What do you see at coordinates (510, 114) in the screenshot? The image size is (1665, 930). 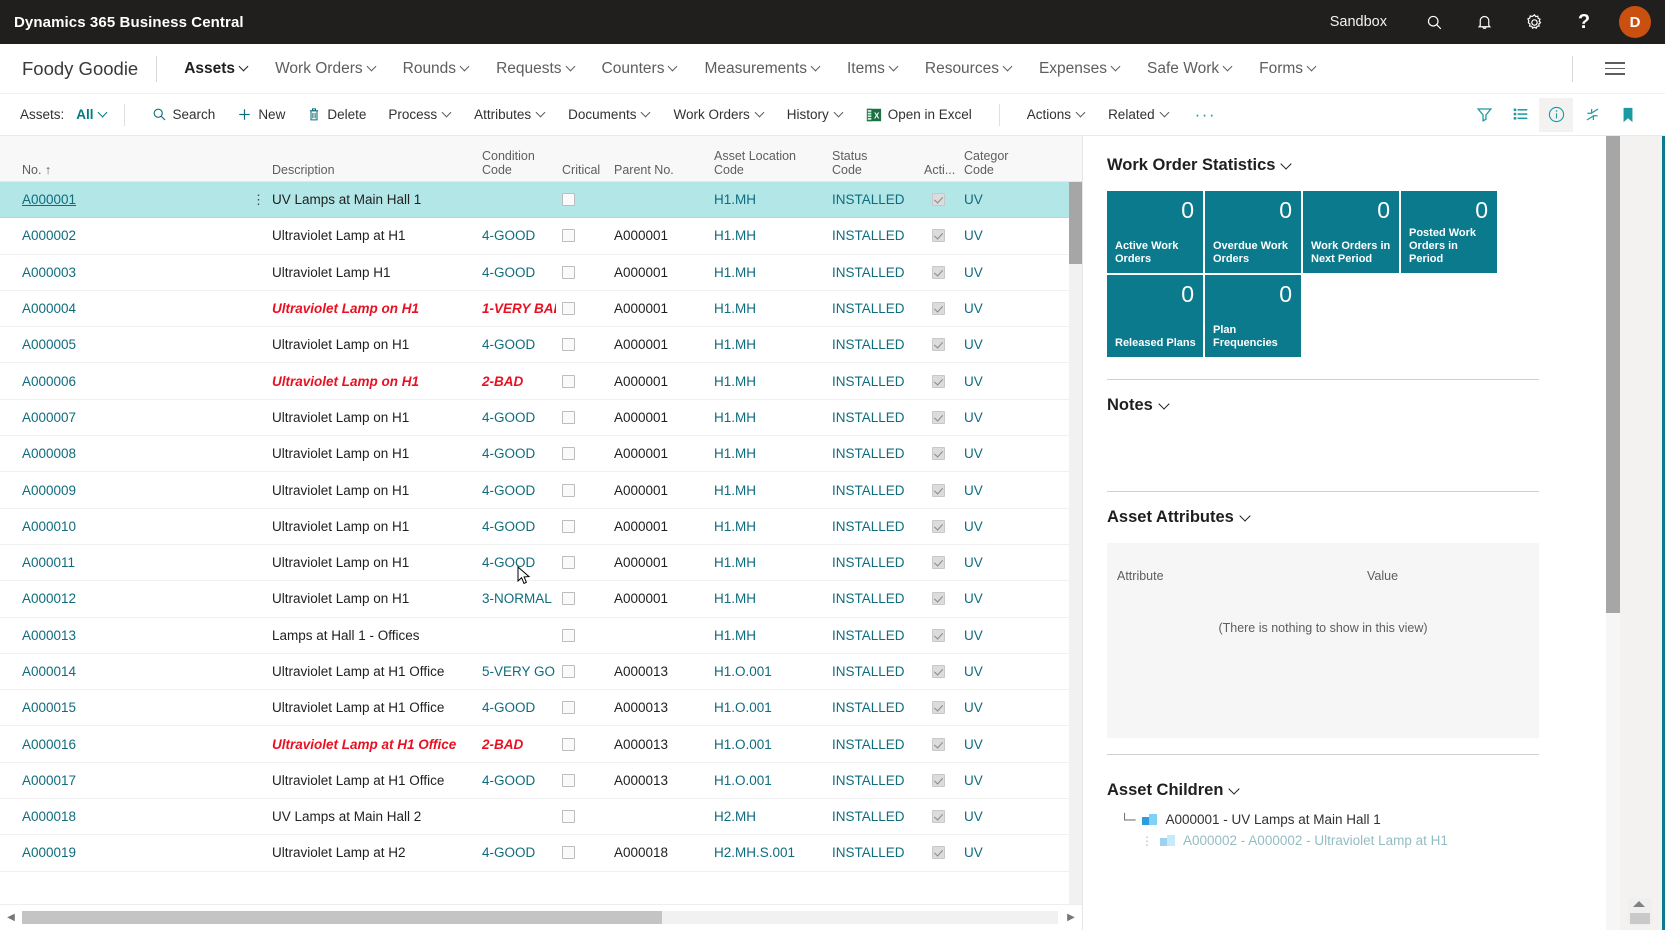 I see `attributes-button: Attributes` at bounding box center [510, 114].